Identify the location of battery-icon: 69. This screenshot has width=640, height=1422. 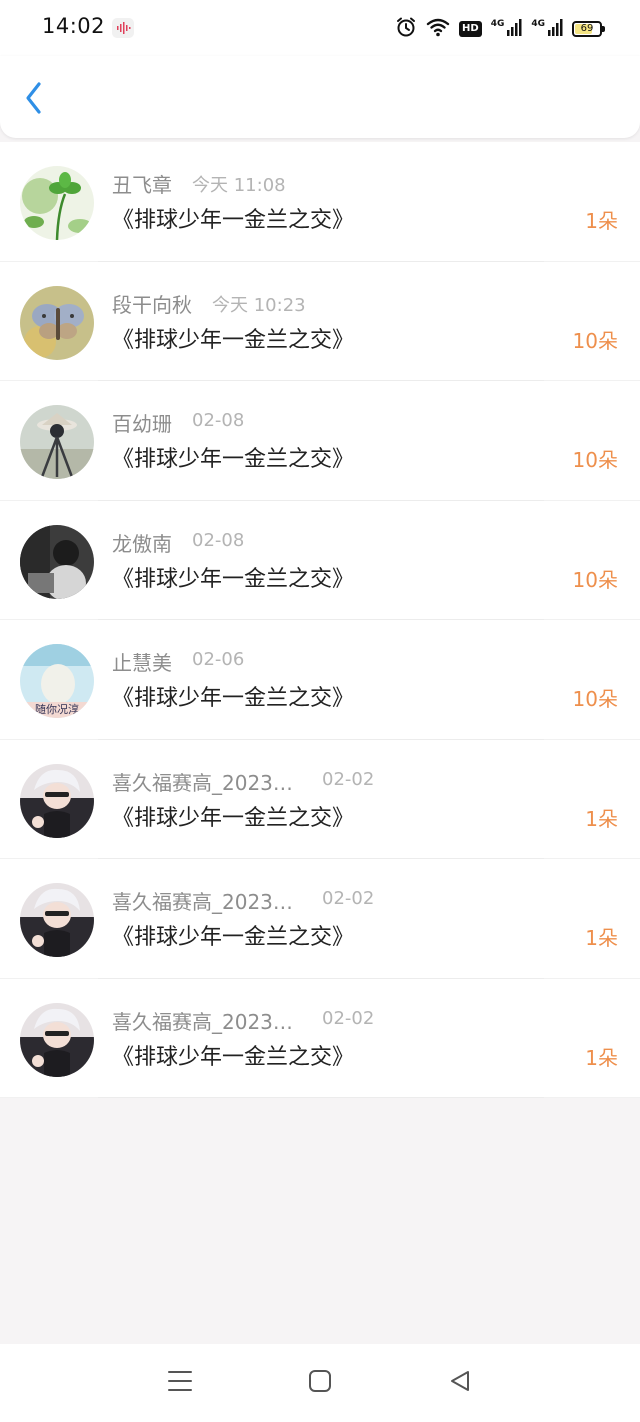
(588, 29).